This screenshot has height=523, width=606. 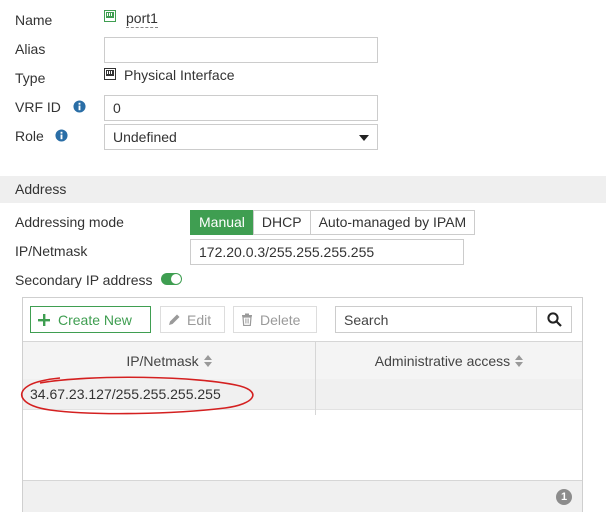 I want to click on edit-button: Edit, so click(x=192, y=319).